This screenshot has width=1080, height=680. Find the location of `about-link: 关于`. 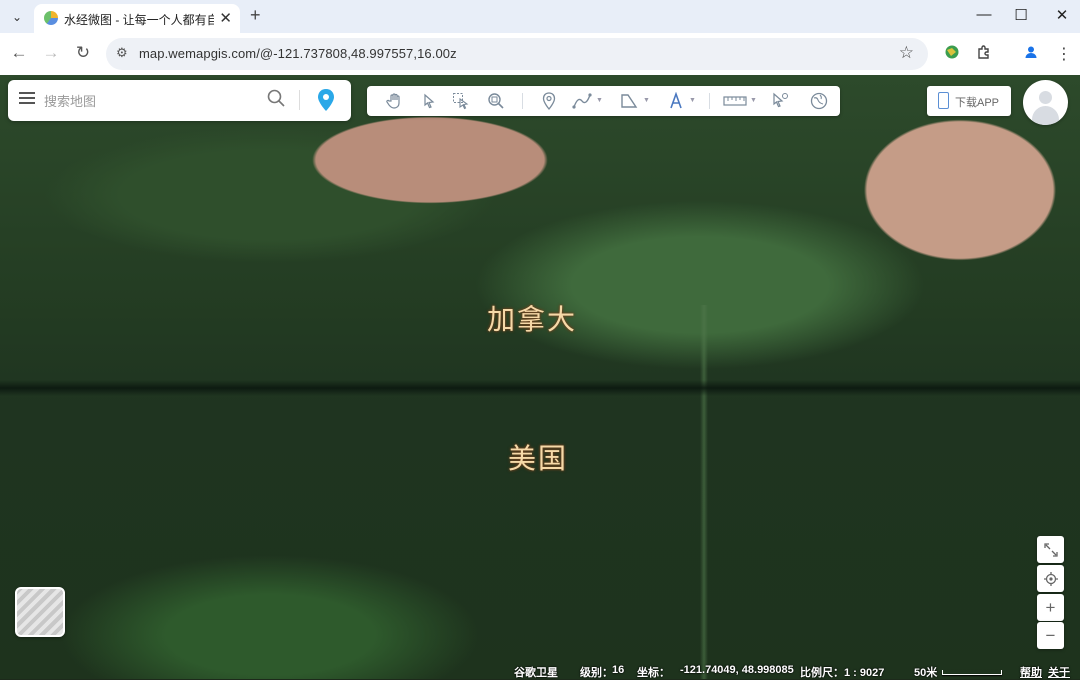

about-link: 关于 is located at coordinates (1059, 672).